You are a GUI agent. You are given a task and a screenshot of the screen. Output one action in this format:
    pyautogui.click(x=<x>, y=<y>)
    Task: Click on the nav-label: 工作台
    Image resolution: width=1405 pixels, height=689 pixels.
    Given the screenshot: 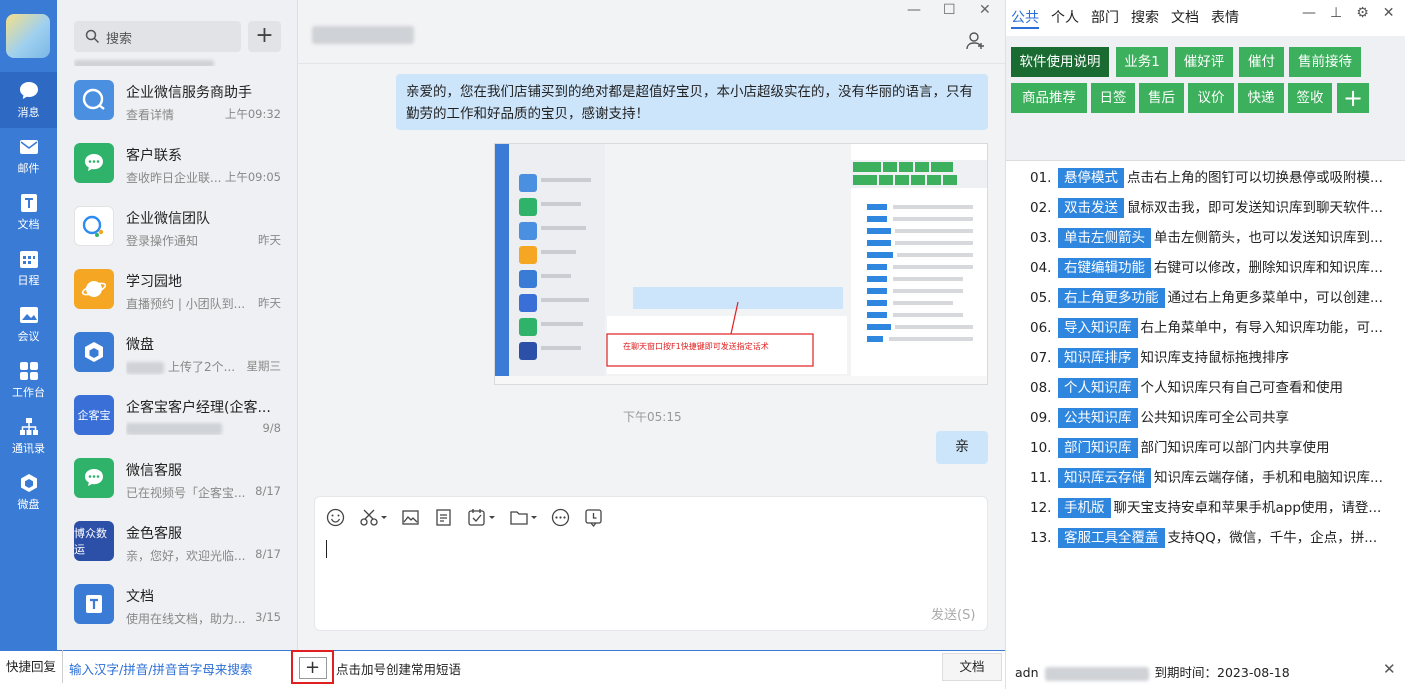 What is the action you would take?
    pyautogui.click(x=28, y=392)
    